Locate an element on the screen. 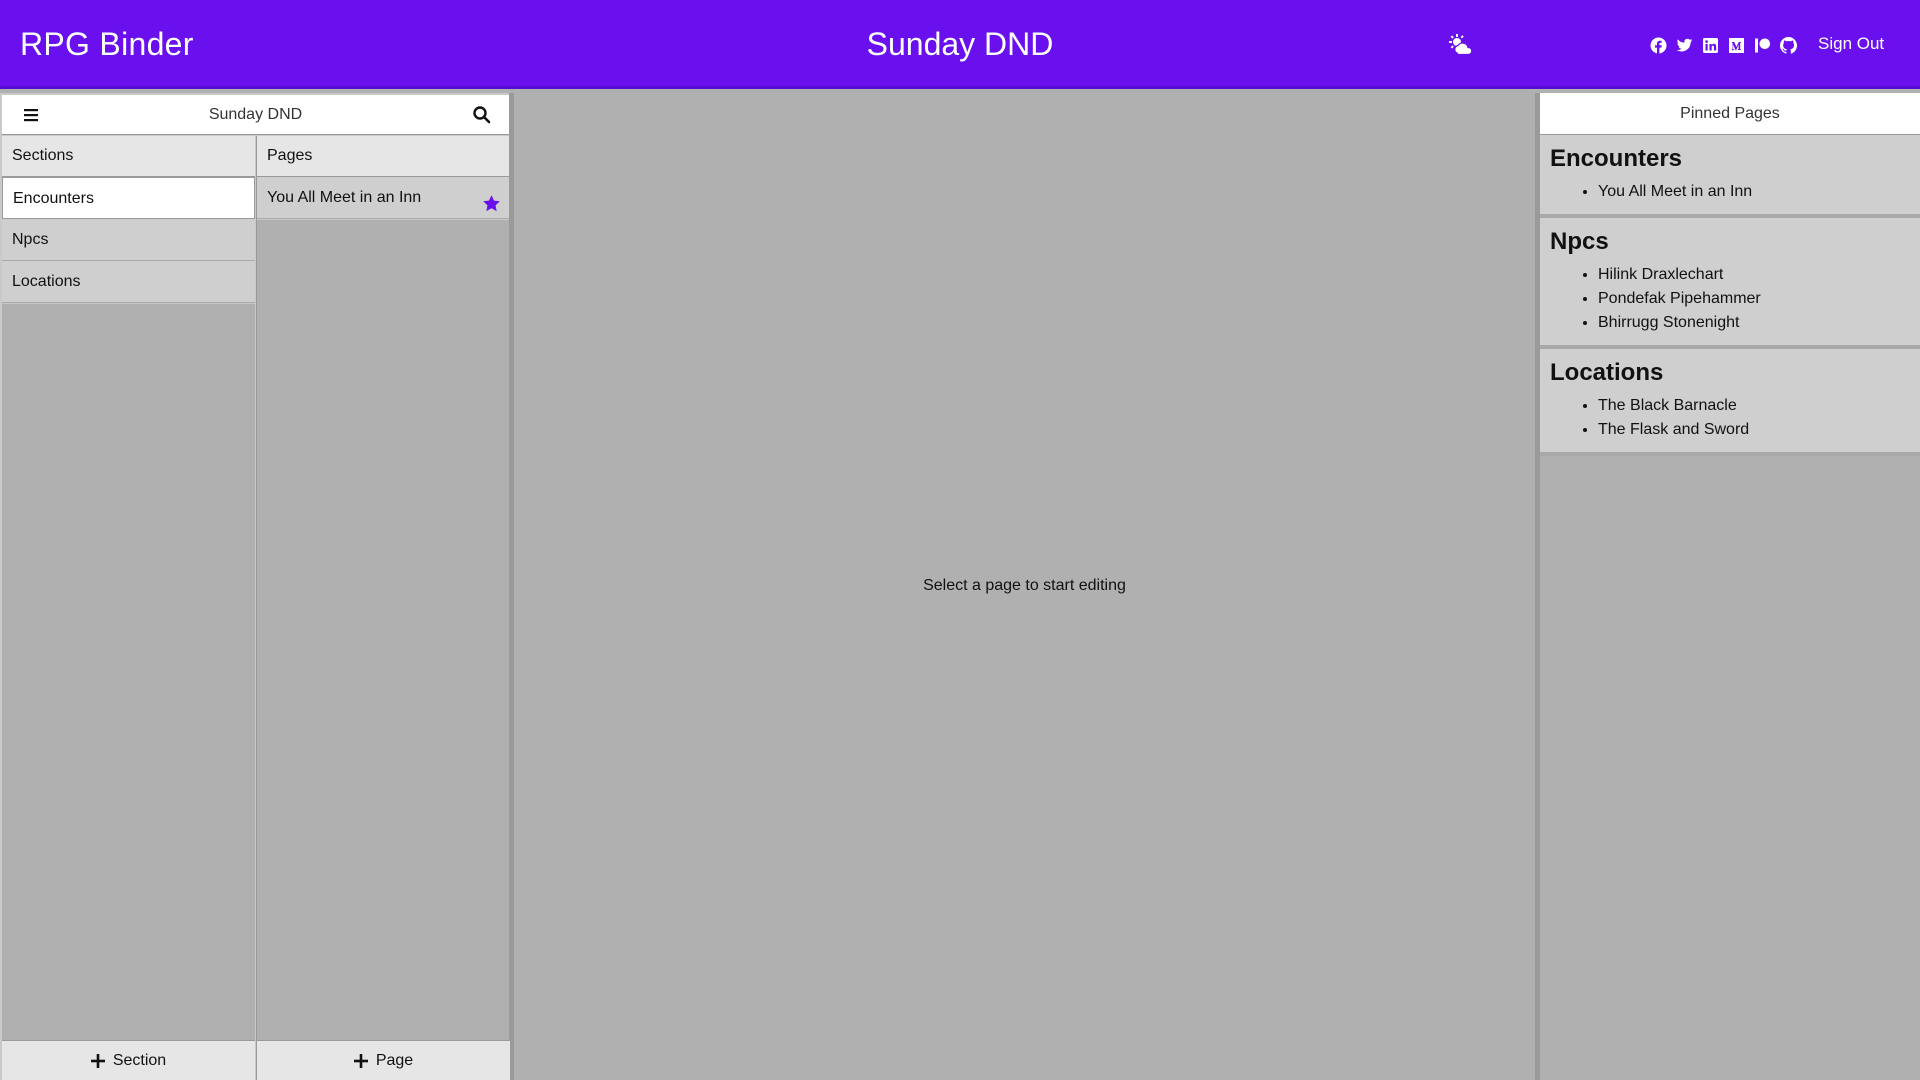 The height and width of the screenshot is (1080, 1920). empty-editor-message: Select a page to start editing is located at coordinates (1024, 585).